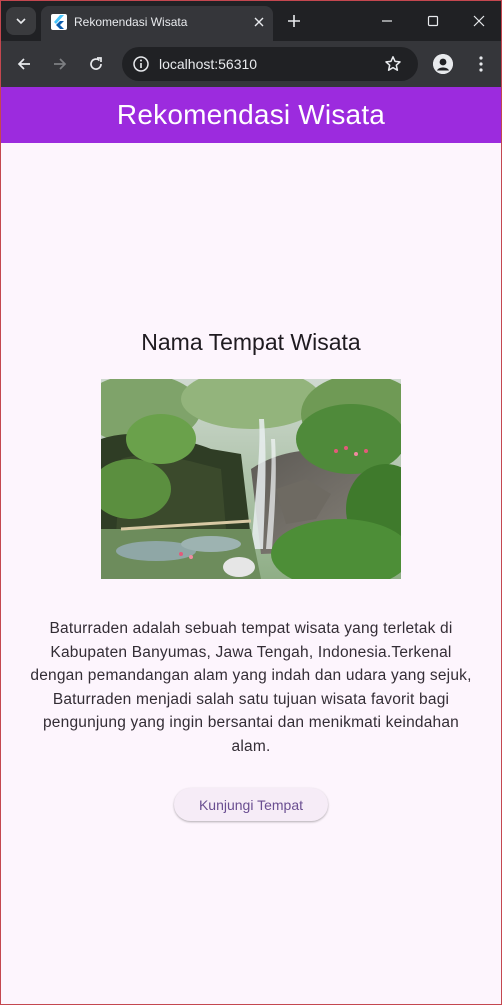  What do you see at coordinates (270, 64) in the screenshot?
I see `address-bar: localhost:56310` at bounding box center [270, 64].